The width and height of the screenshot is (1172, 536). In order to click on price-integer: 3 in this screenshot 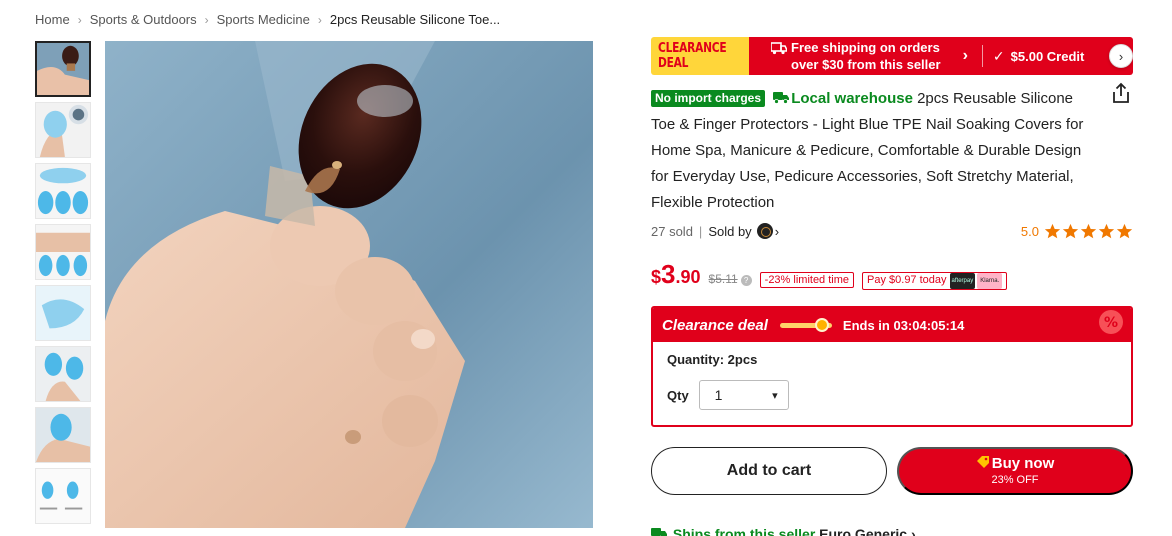, I will do `click(668, 274)`.